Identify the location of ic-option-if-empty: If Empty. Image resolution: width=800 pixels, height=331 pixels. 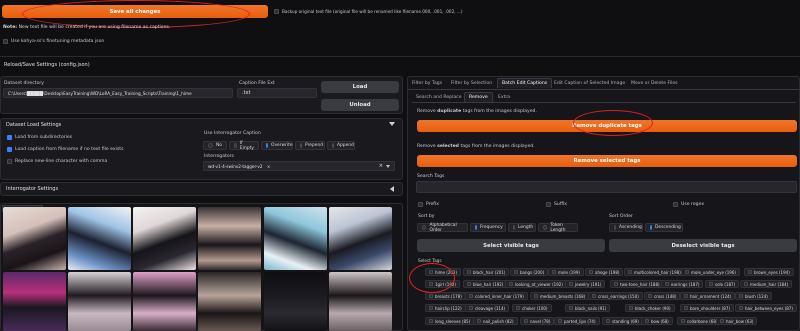
(244, 146).